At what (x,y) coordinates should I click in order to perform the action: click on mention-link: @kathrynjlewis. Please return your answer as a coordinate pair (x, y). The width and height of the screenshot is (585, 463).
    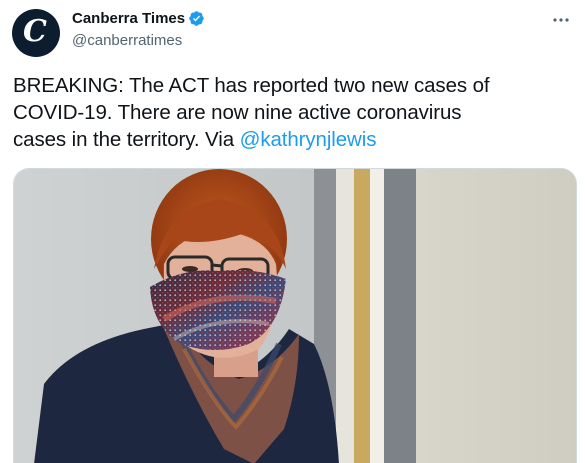
    Looking at the image, I should click on (308, 139).